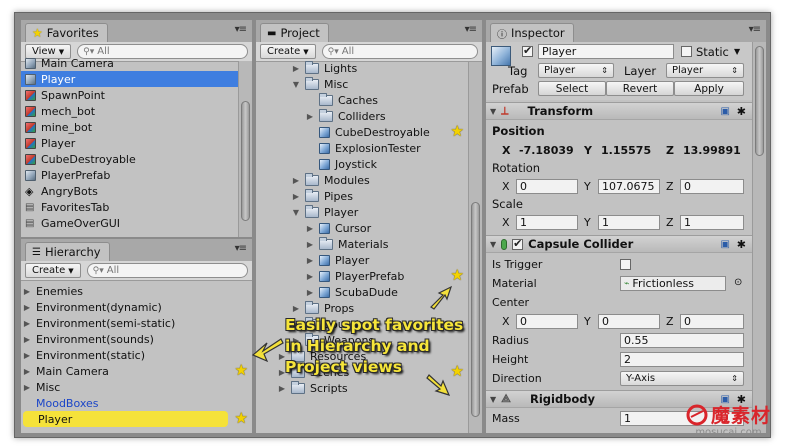 Image resolution: width=785 pixels, height=448 pixels. I want to click on rotation-x-field: 0, so click(547, 186).